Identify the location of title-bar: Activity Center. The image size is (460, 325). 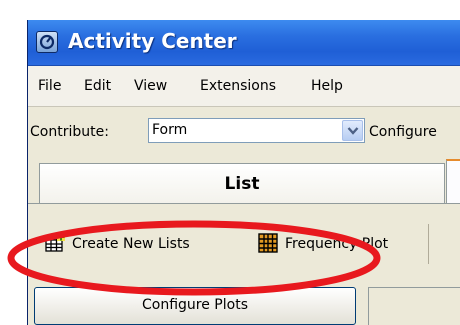
(244, 43).